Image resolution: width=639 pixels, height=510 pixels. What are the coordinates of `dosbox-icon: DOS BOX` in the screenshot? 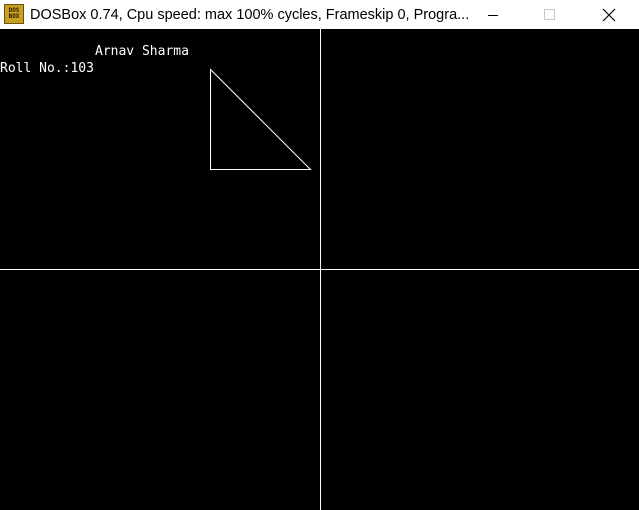 It's located at (14, 14).